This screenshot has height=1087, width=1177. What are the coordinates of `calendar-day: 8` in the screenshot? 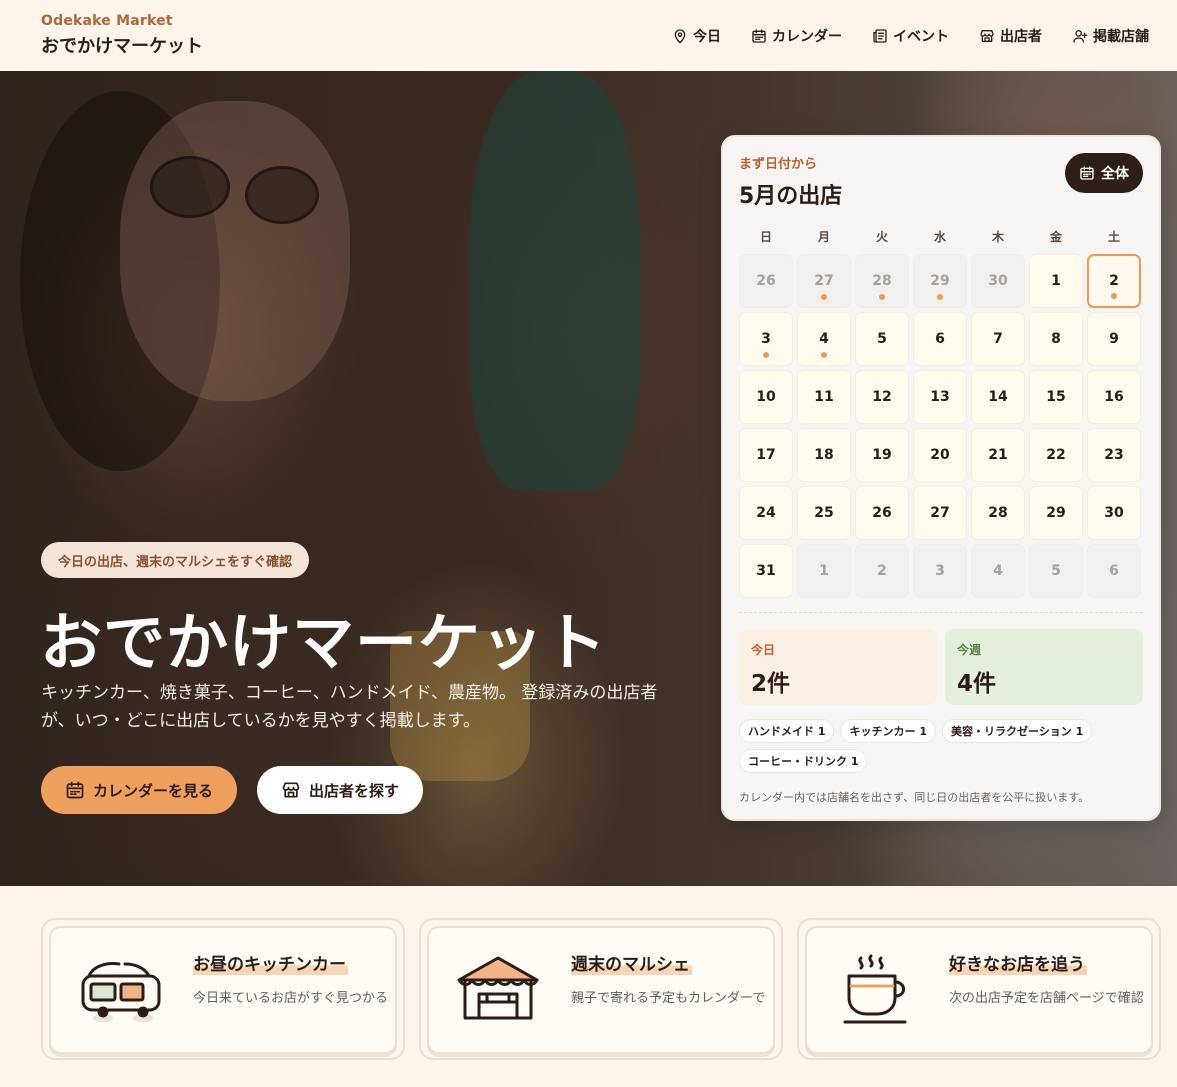 It's located at (1056, 339).